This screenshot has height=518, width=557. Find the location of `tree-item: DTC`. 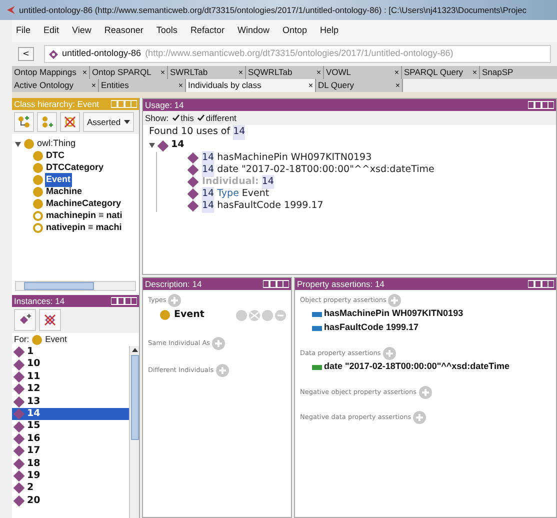

tree-item: DTC is located at coordinates (55, 156).